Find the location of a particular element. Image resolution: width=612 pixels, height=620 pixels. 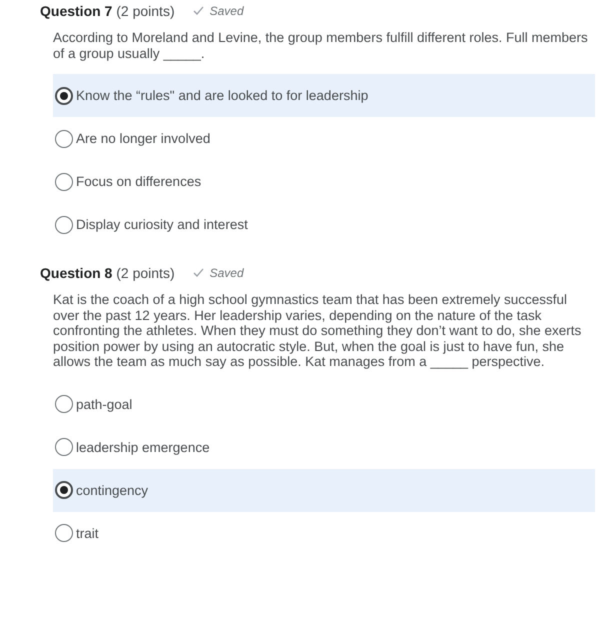

answer-option: path-goal is located at coordinates (324, 404).